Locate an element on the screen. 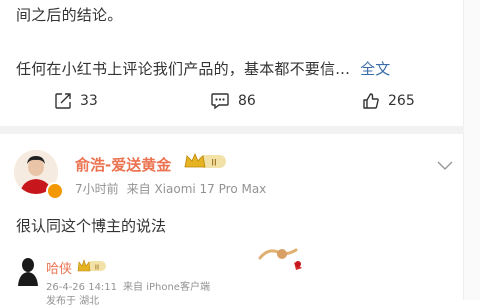 The height and width of the screenshot is (307, 480). post-text-line-1: 间之后的结论。 is located at coordinates (69, 15).